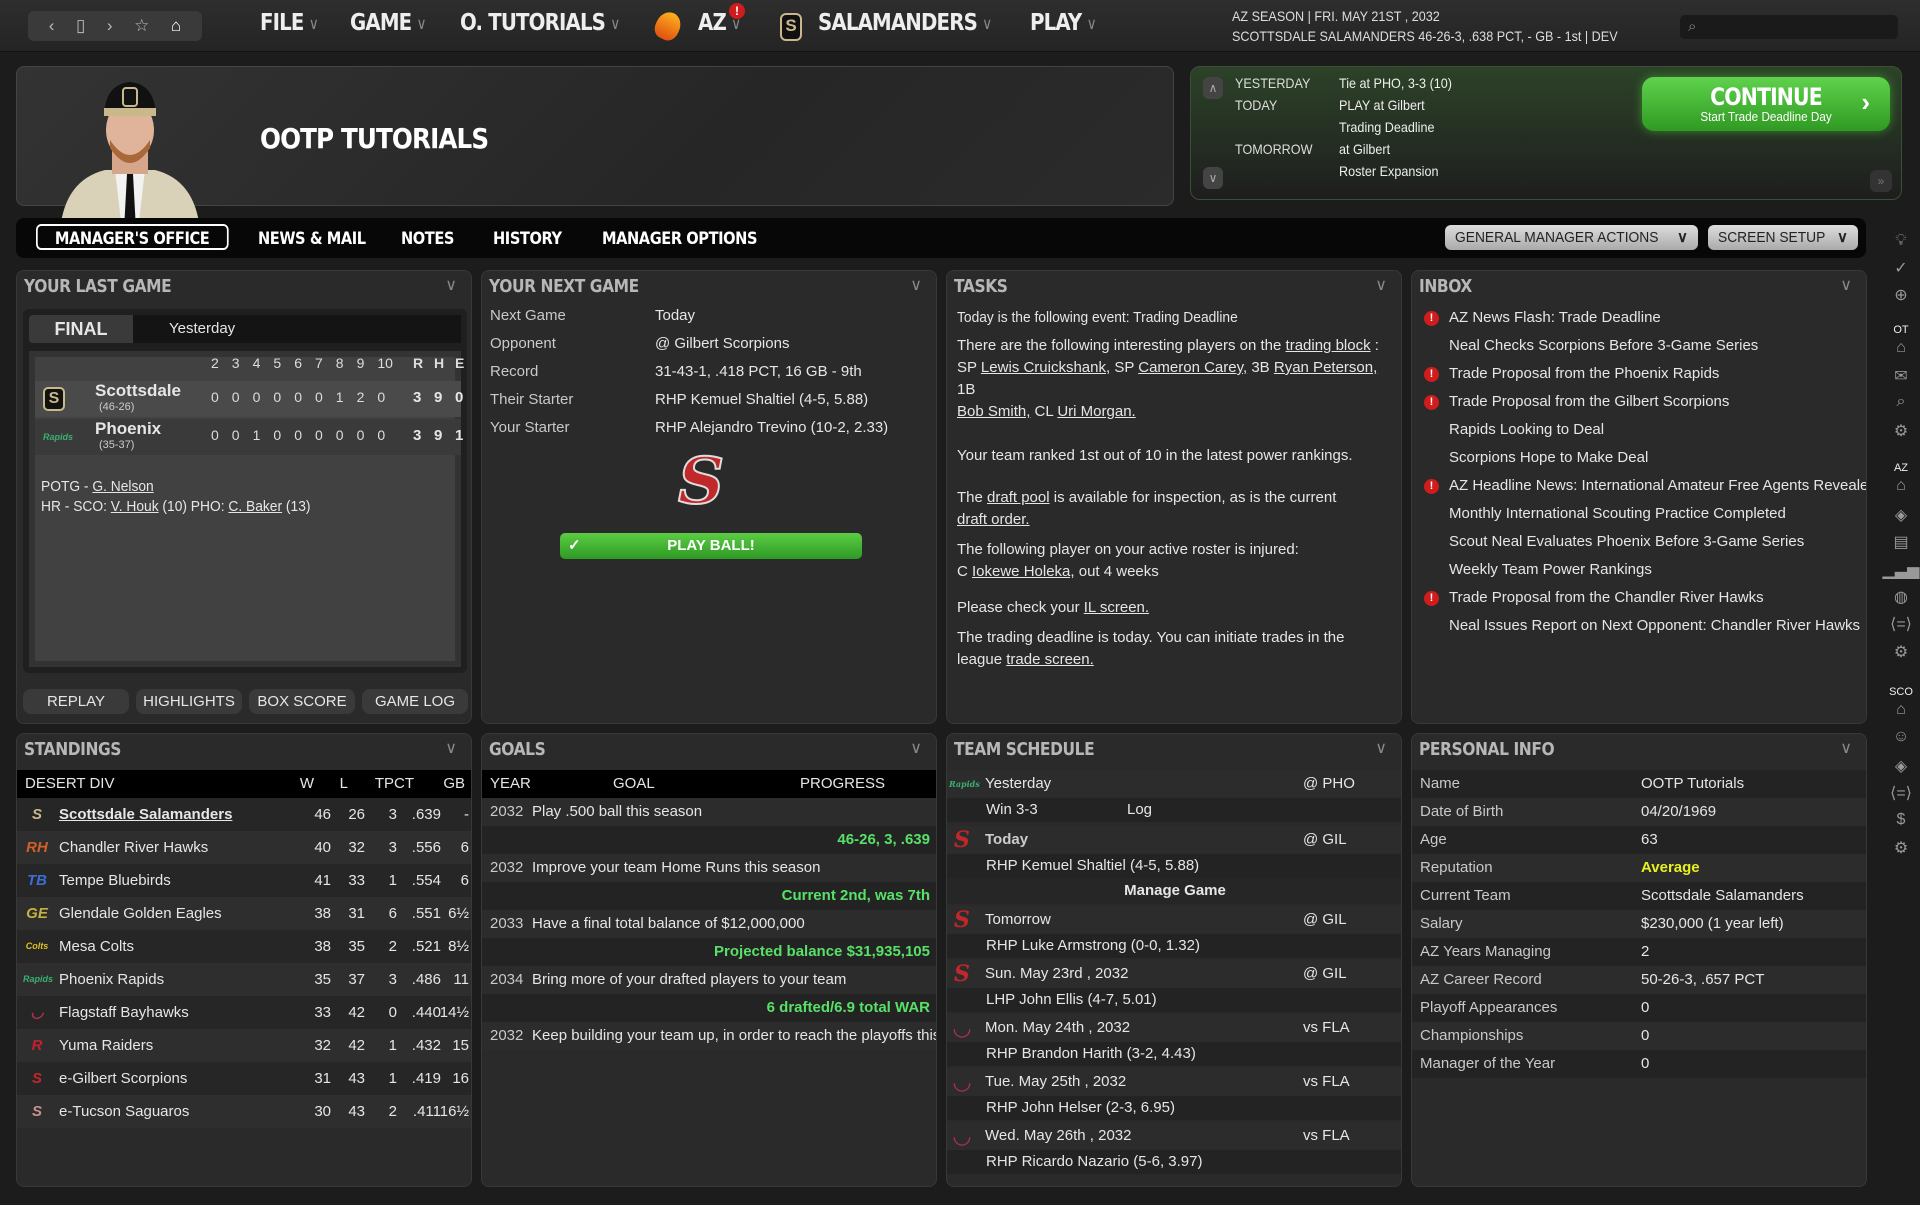 The height and width of the screenshot is (1205, 1920). I want to click on hr-pho-link: C. Baker, so click(255, 506).